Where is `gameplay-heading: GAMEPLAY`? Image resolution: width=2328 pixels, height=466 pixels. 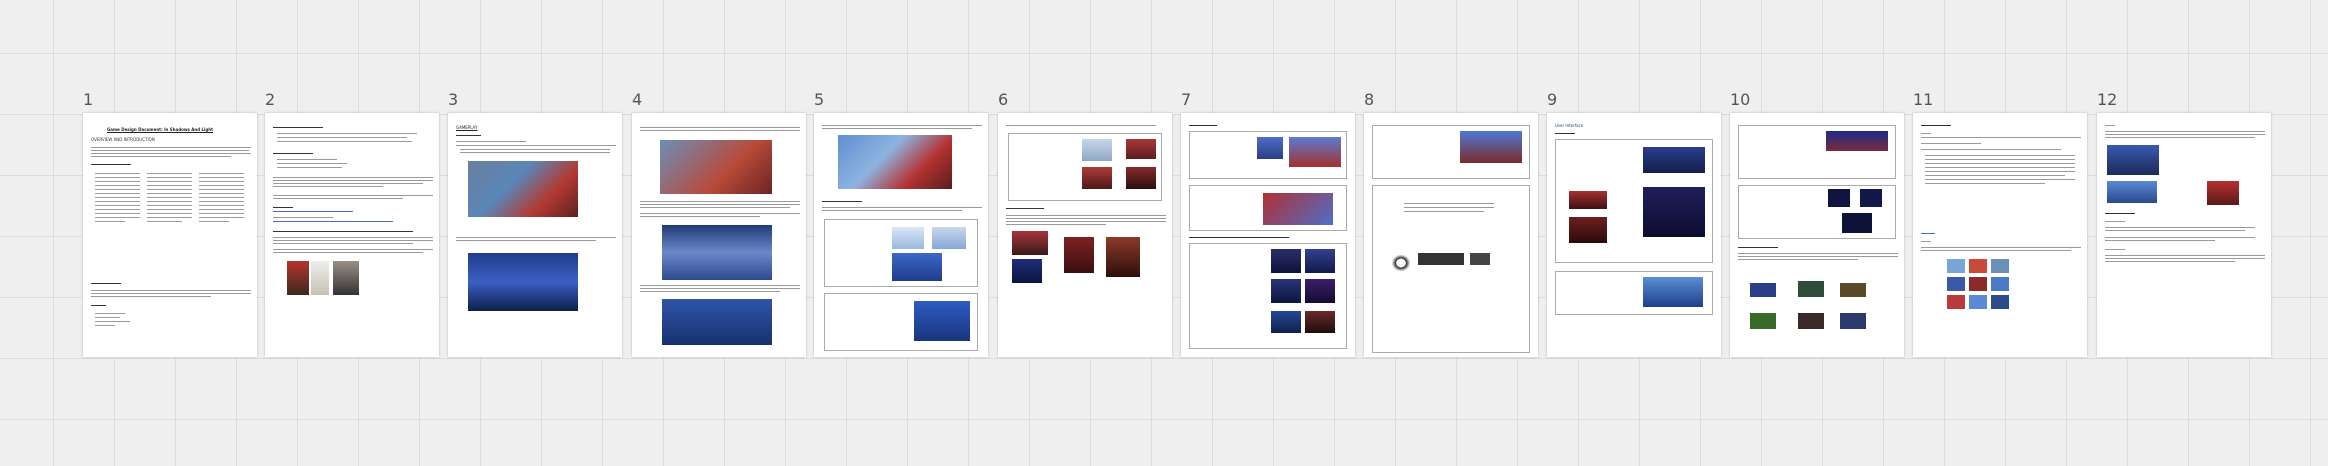
gameplay-heading: GAMEPLAY is located at coordinates (467, 127).